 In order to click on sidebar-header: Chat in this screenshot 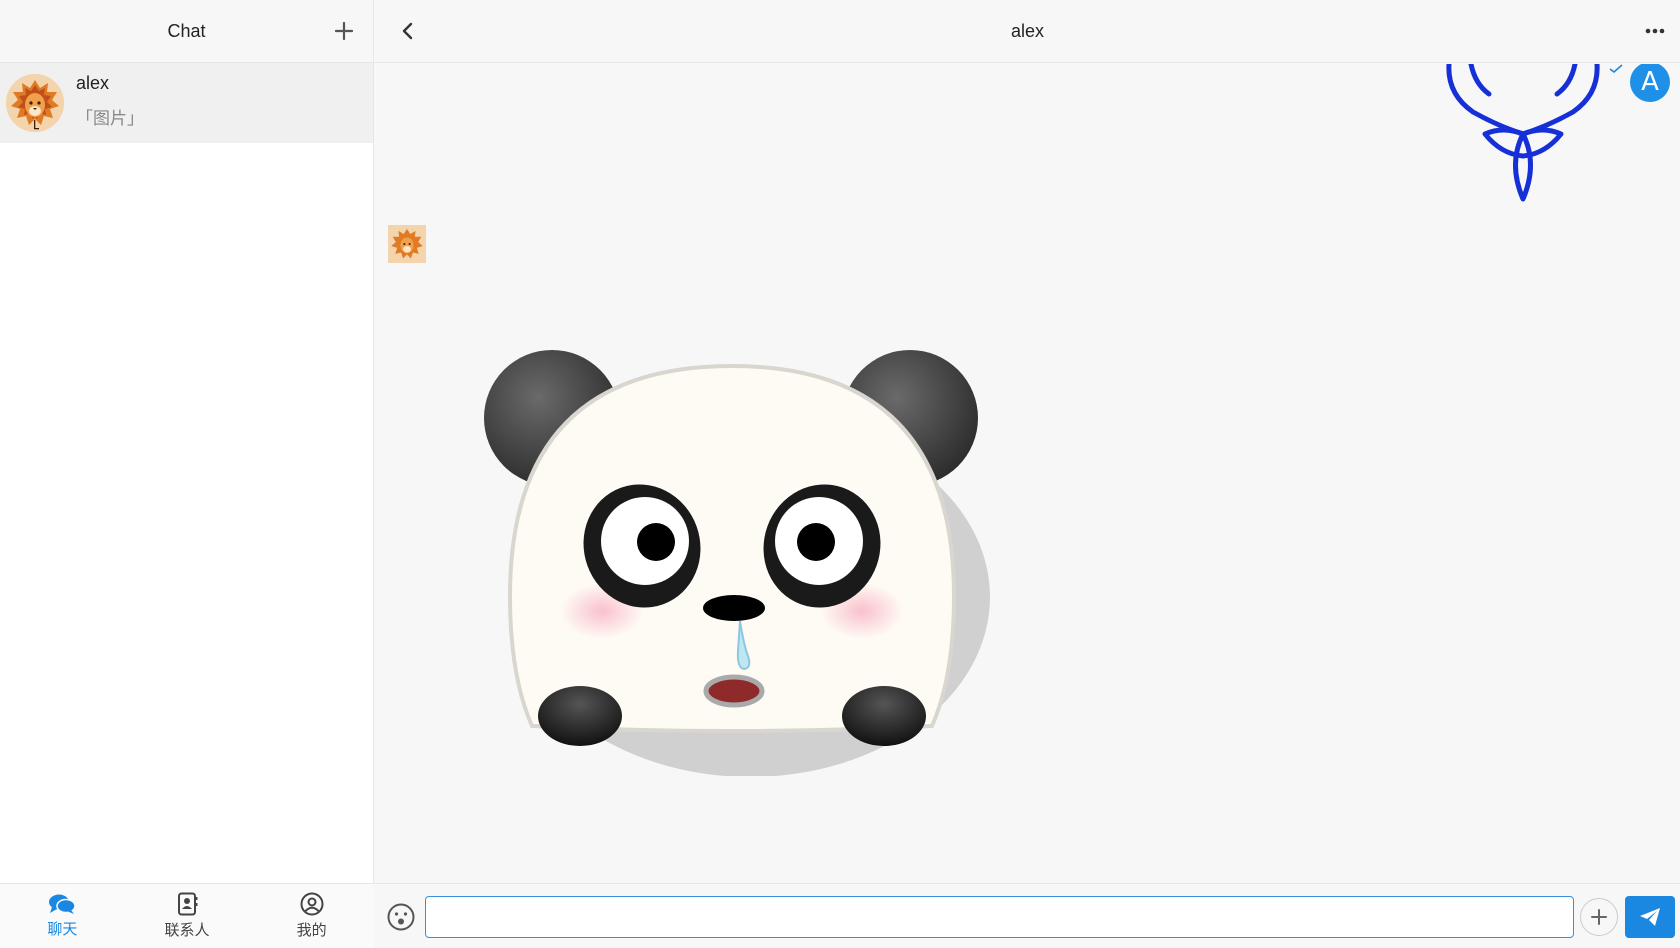, I will do `click(186, 31)`.